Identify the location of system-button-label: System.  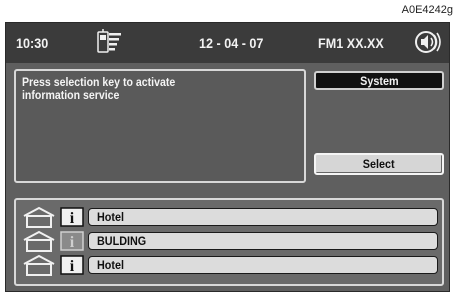
(379, 80).